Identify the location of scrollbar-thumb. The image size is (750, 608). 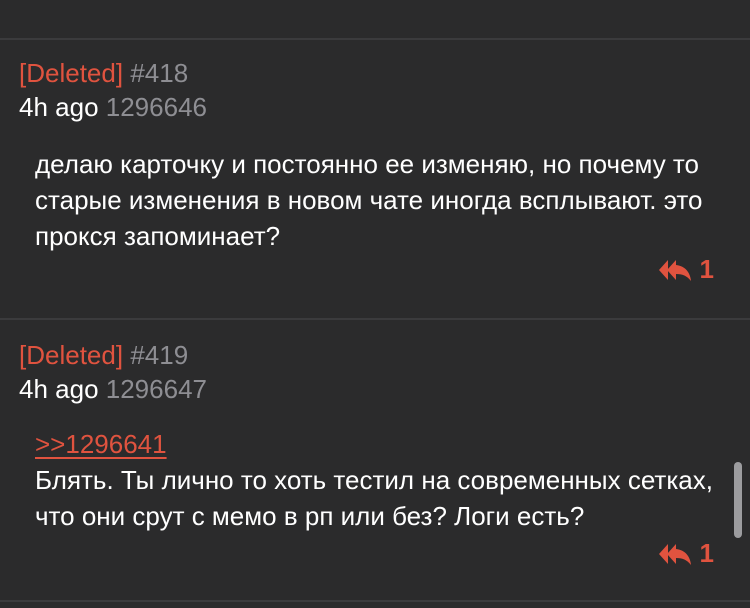
(738, 500).